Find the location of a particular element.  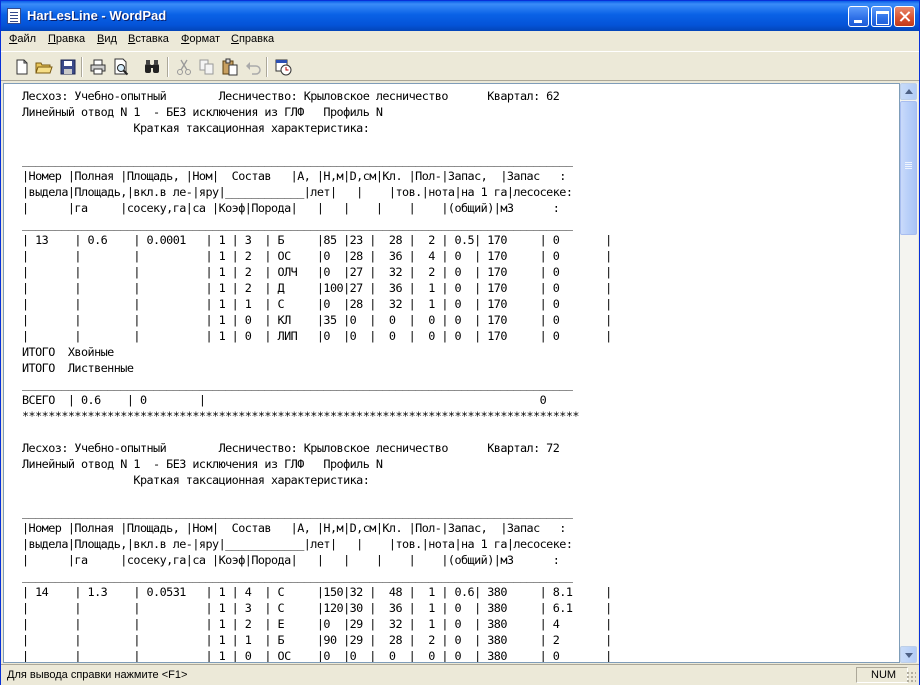

menu-insert: Вставка is located at coordinates (148, 39).